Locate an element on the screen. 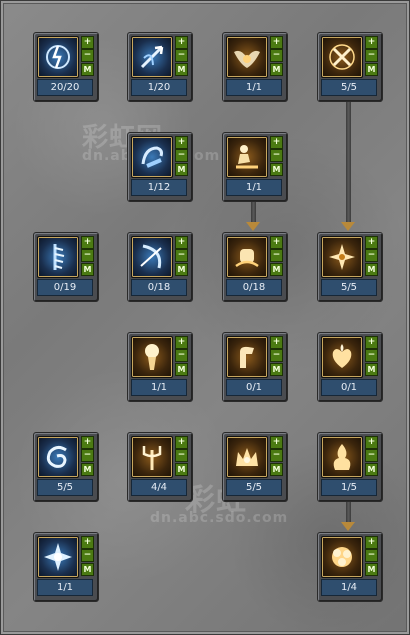  skill-slot: + − M 20/20 is located at coordinates (66, 67).